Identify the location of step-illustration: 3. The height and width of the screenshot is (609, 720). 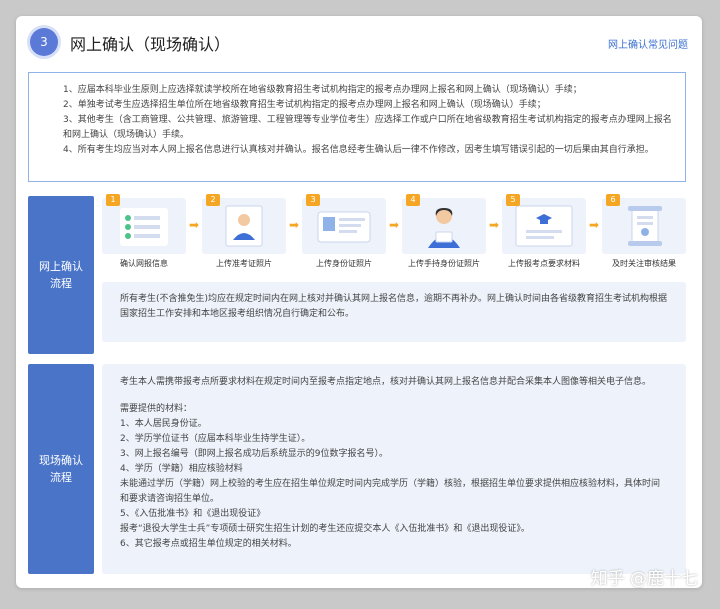
(344, 224).